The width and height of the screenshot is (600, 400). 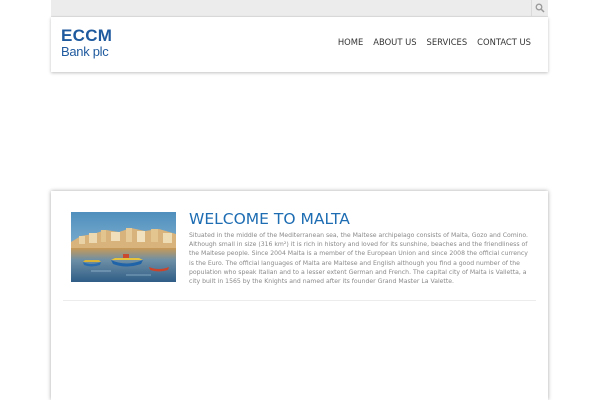 What do you see at coordinates (447, 42) in the screenshot?
I see `nav-services: SERVICES` at bounding box center [447, 42].